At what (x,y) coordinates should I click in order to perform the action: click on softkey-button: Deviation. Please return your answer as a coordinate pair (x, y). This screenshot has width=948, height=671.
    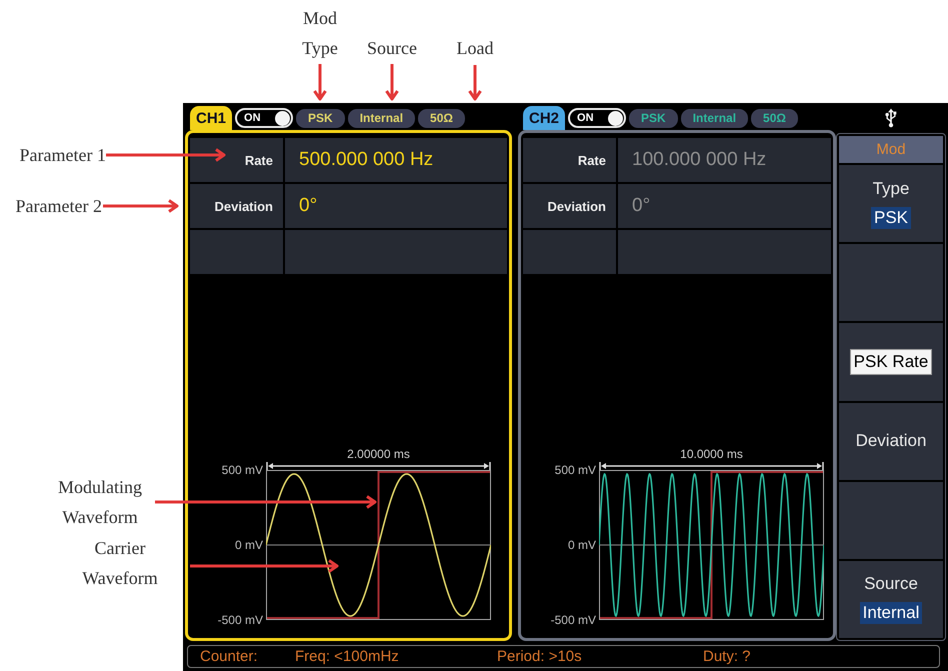
    Looking at the image, I should click on (891, 441).